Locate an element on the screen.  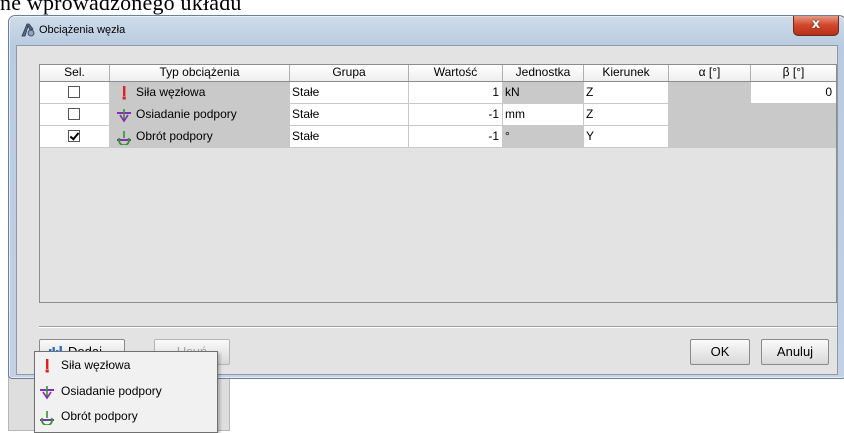
unit-cell: mm is located at coordinates (543, 115).